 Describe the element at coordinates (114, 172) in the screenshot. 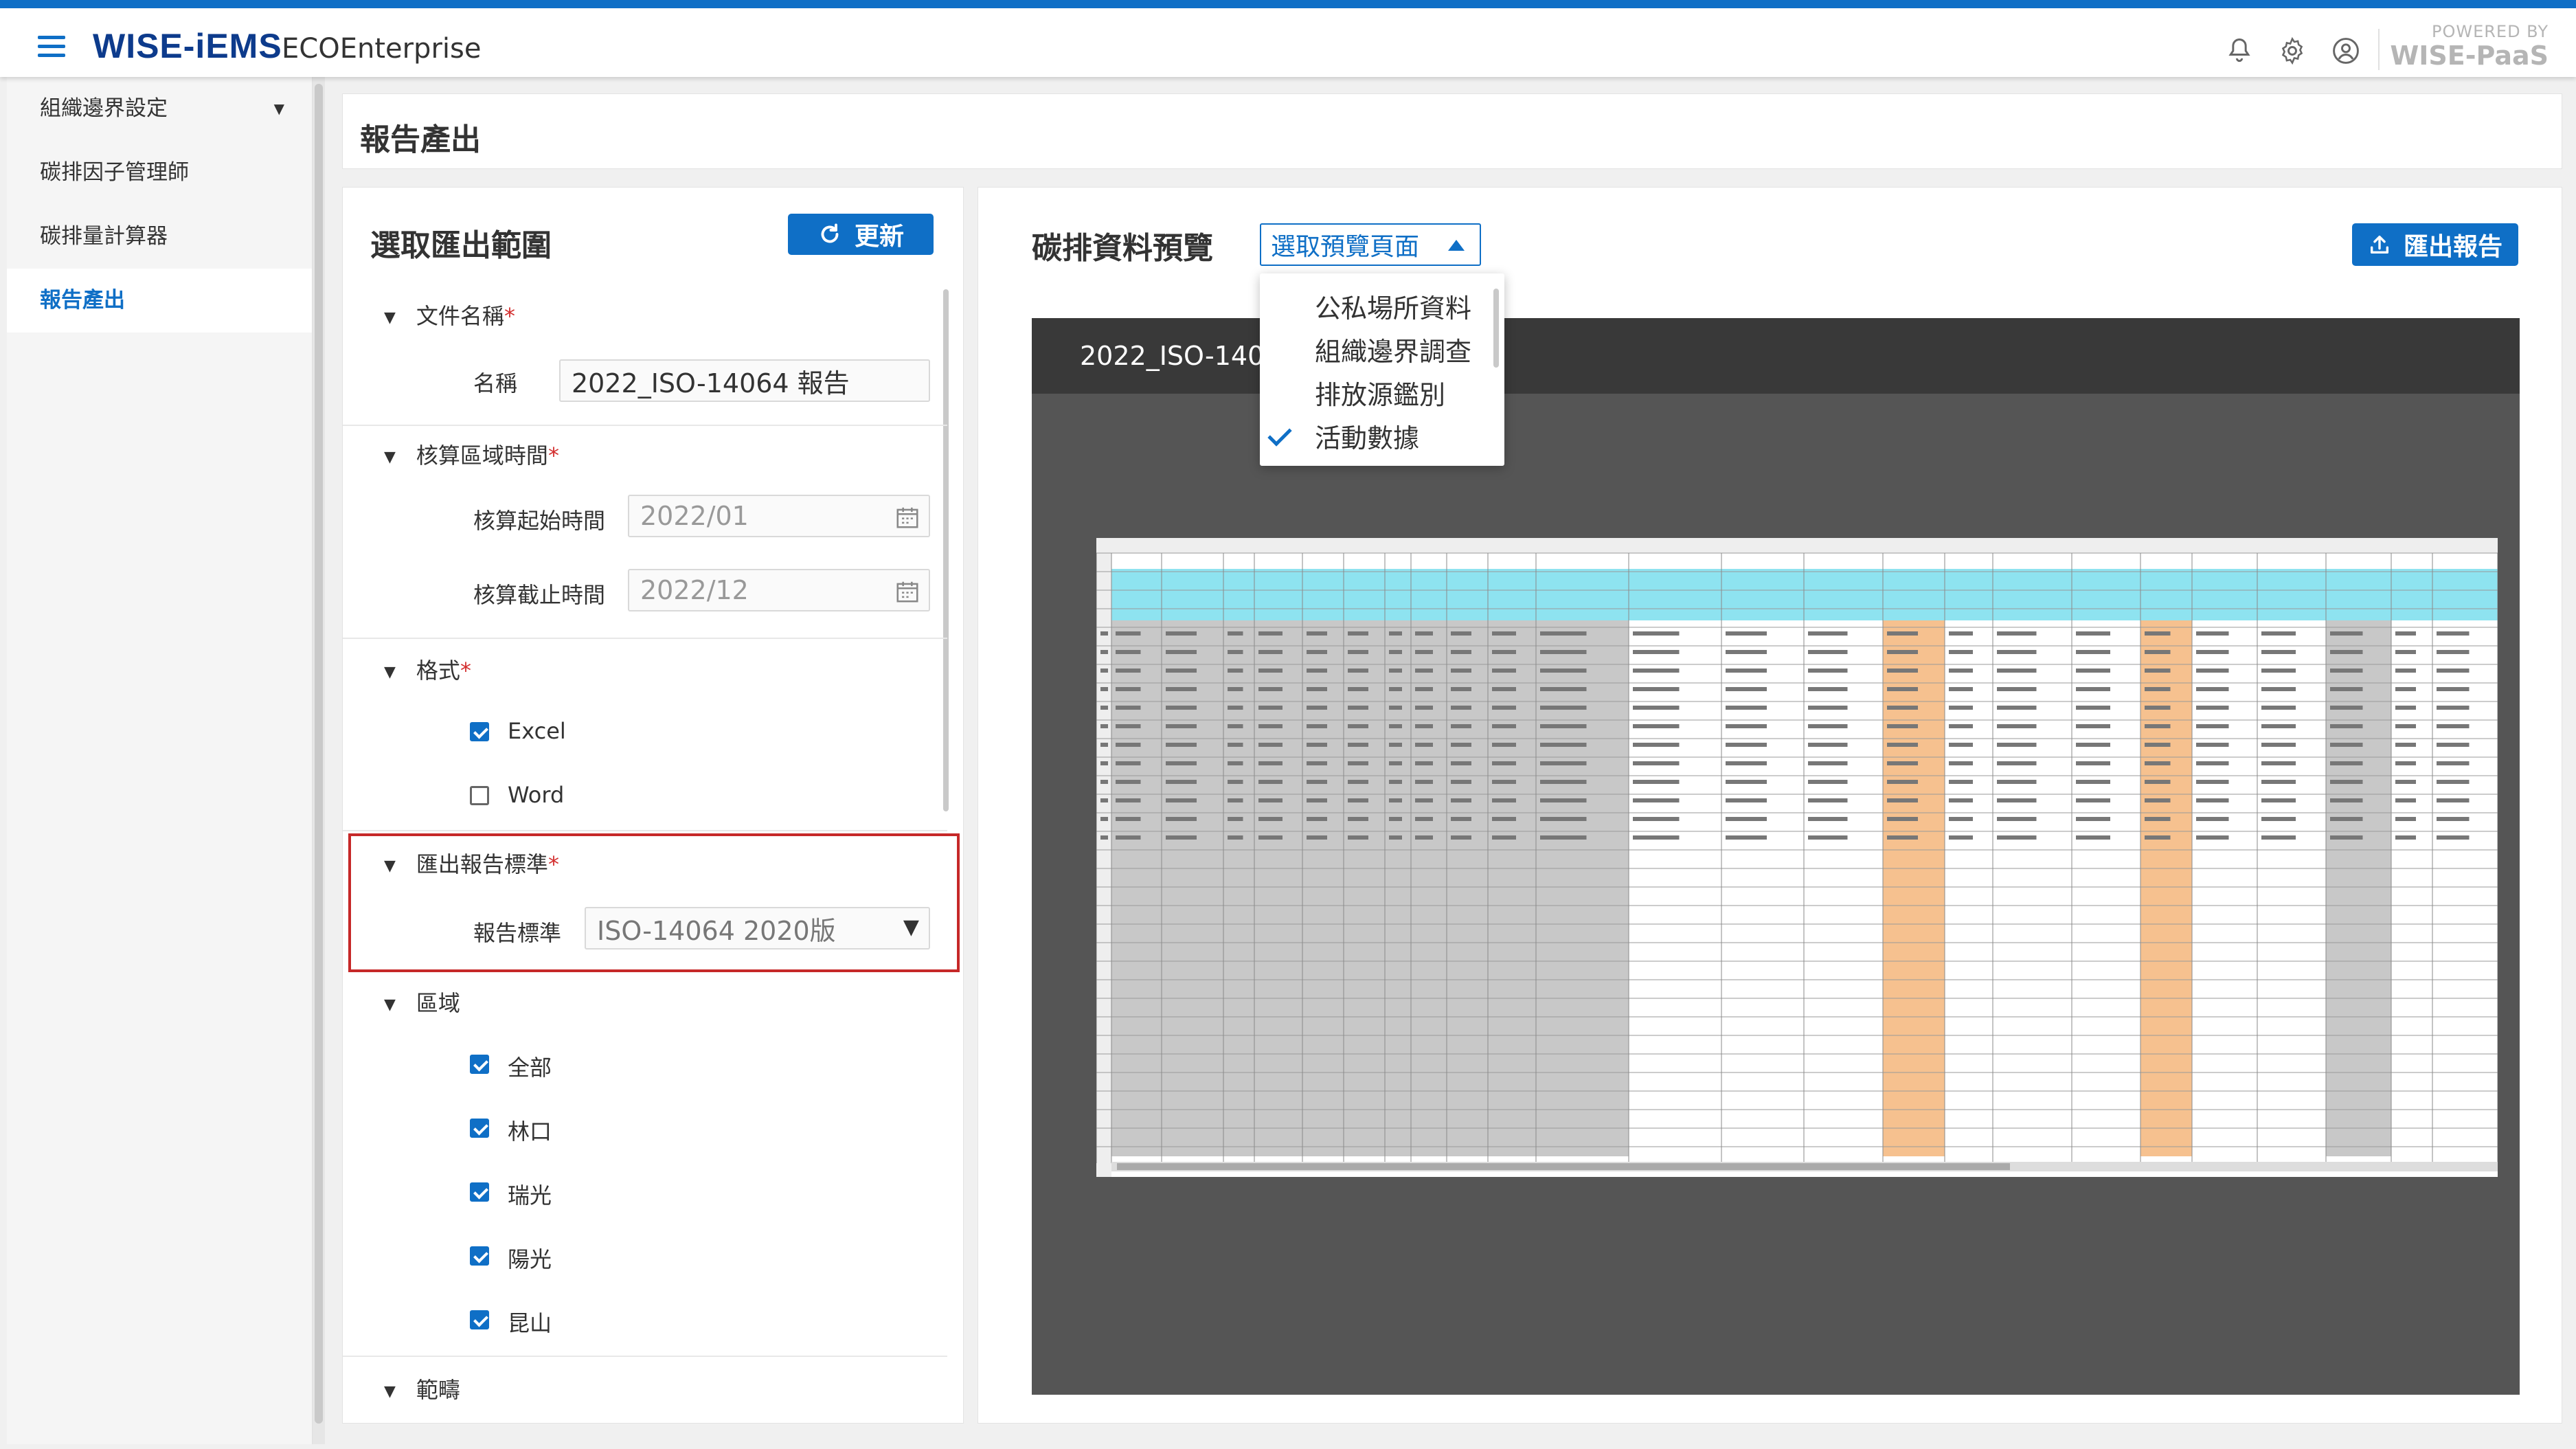

I see `sidebar-item-label: 碳排因子管理師` at that location.